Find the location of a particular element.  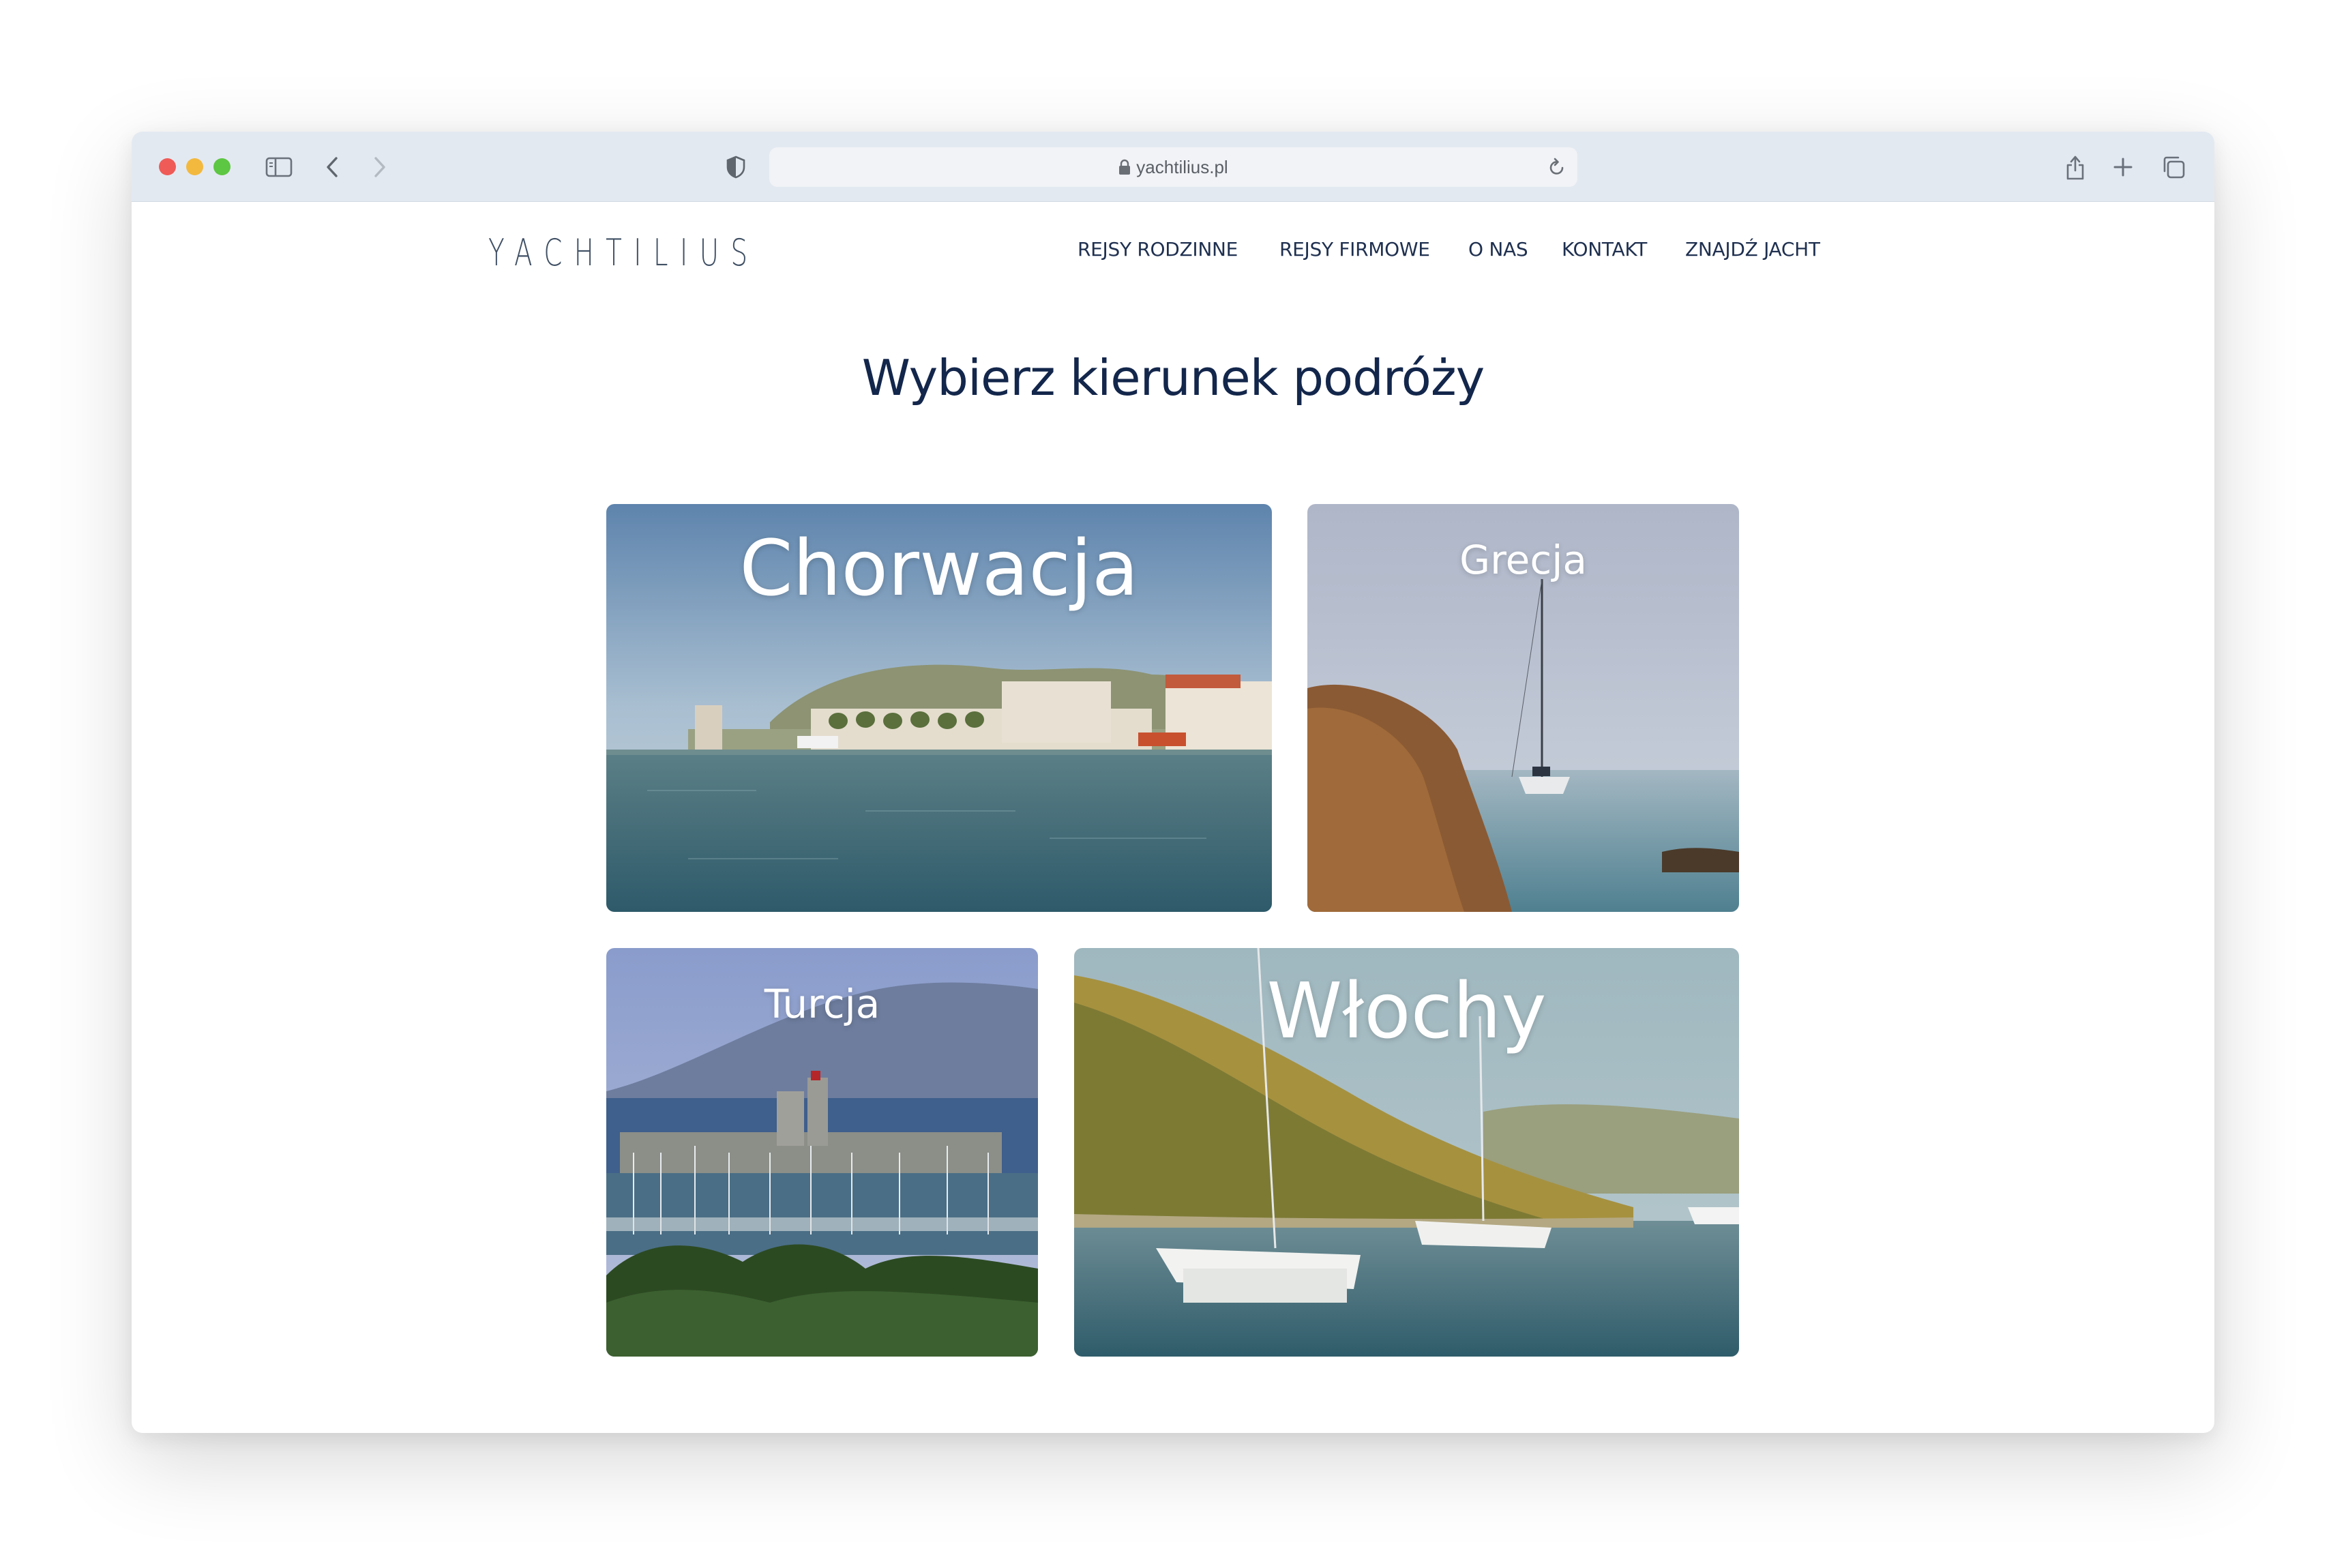

forward-icon is located at coordinates (379, 167).